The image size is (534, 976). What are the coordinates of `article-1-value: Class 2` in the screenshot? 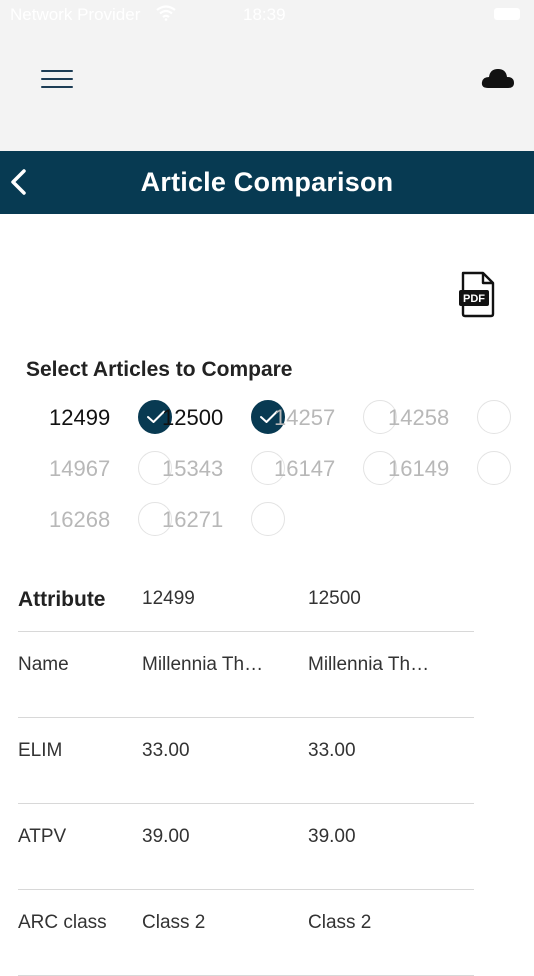 It's located at (174, 922).